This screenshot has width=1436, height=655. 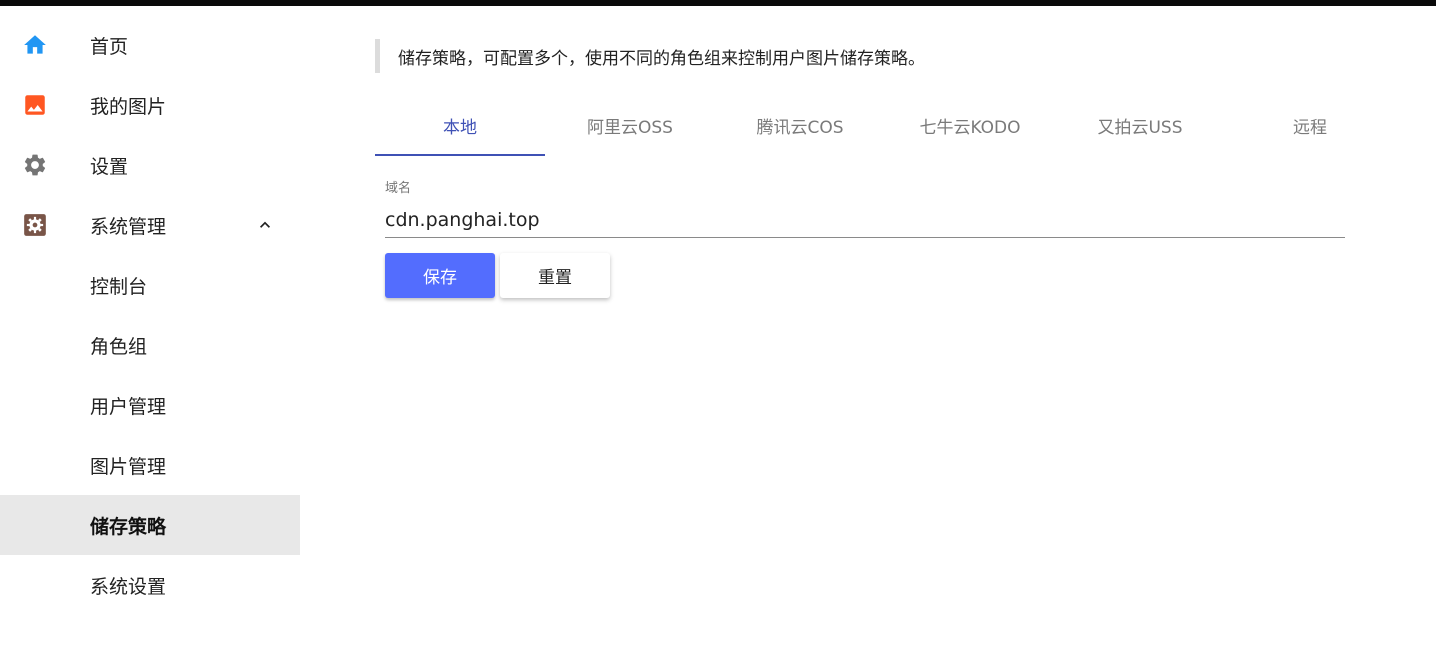 I want to click on storage-tabs: 本地 阿里云OSS 腾讯云COS 七牛云KODO 又拍云USS 远程, so click(x=885, y=125).